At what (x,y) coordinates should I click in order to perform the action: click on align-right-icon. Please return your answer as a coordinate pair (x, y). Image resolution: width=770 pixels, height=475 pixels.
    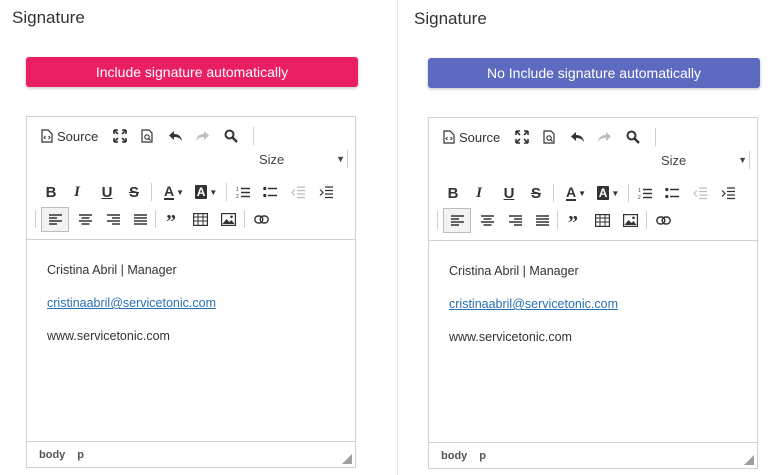
    Looking at the image, I should click on (113, 219).